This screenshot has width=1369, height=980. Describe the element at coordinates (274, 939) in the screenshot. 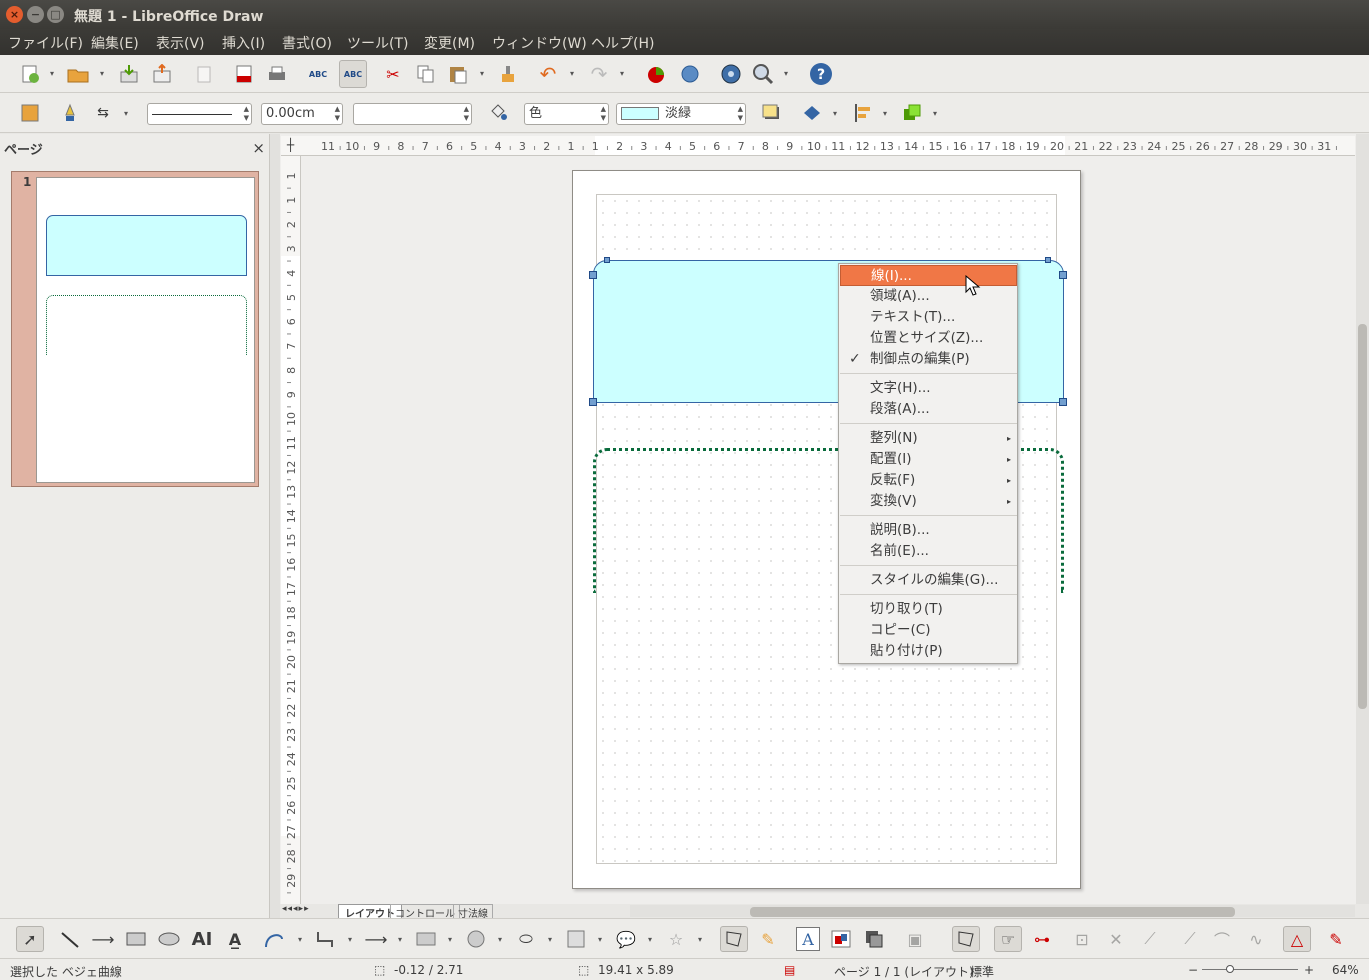

I see `curve-tool-icon` at that location.